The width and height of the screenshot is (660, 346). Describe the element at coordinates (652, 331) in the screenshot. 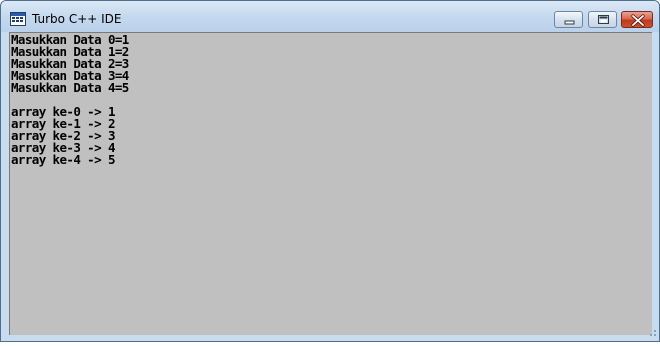

I see `resize-grip-icon` at that location.